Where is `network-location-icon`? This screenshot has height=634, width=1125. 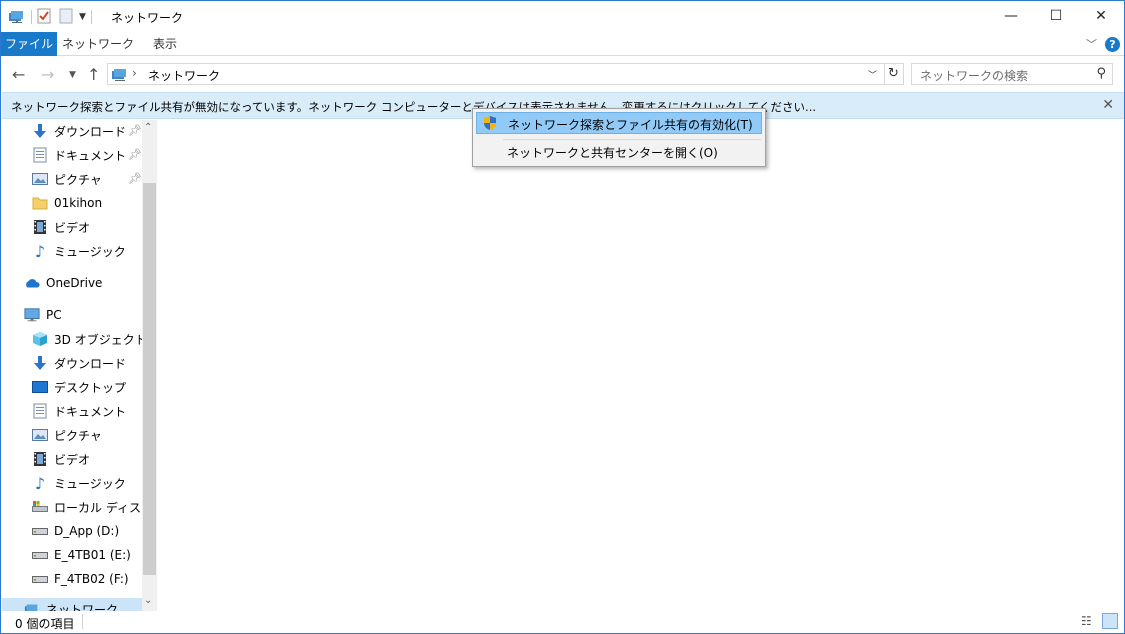
network-location-icon is located at coordinates (120, 75).